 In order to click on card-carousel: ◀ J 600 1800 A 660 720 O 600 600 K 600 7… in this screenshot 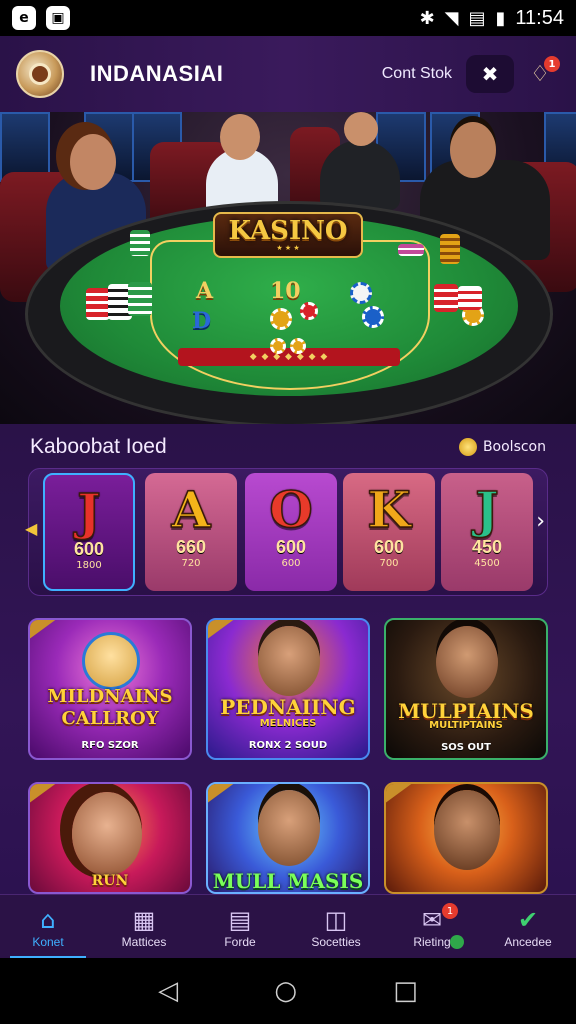, I will do `click(286, 532)`.